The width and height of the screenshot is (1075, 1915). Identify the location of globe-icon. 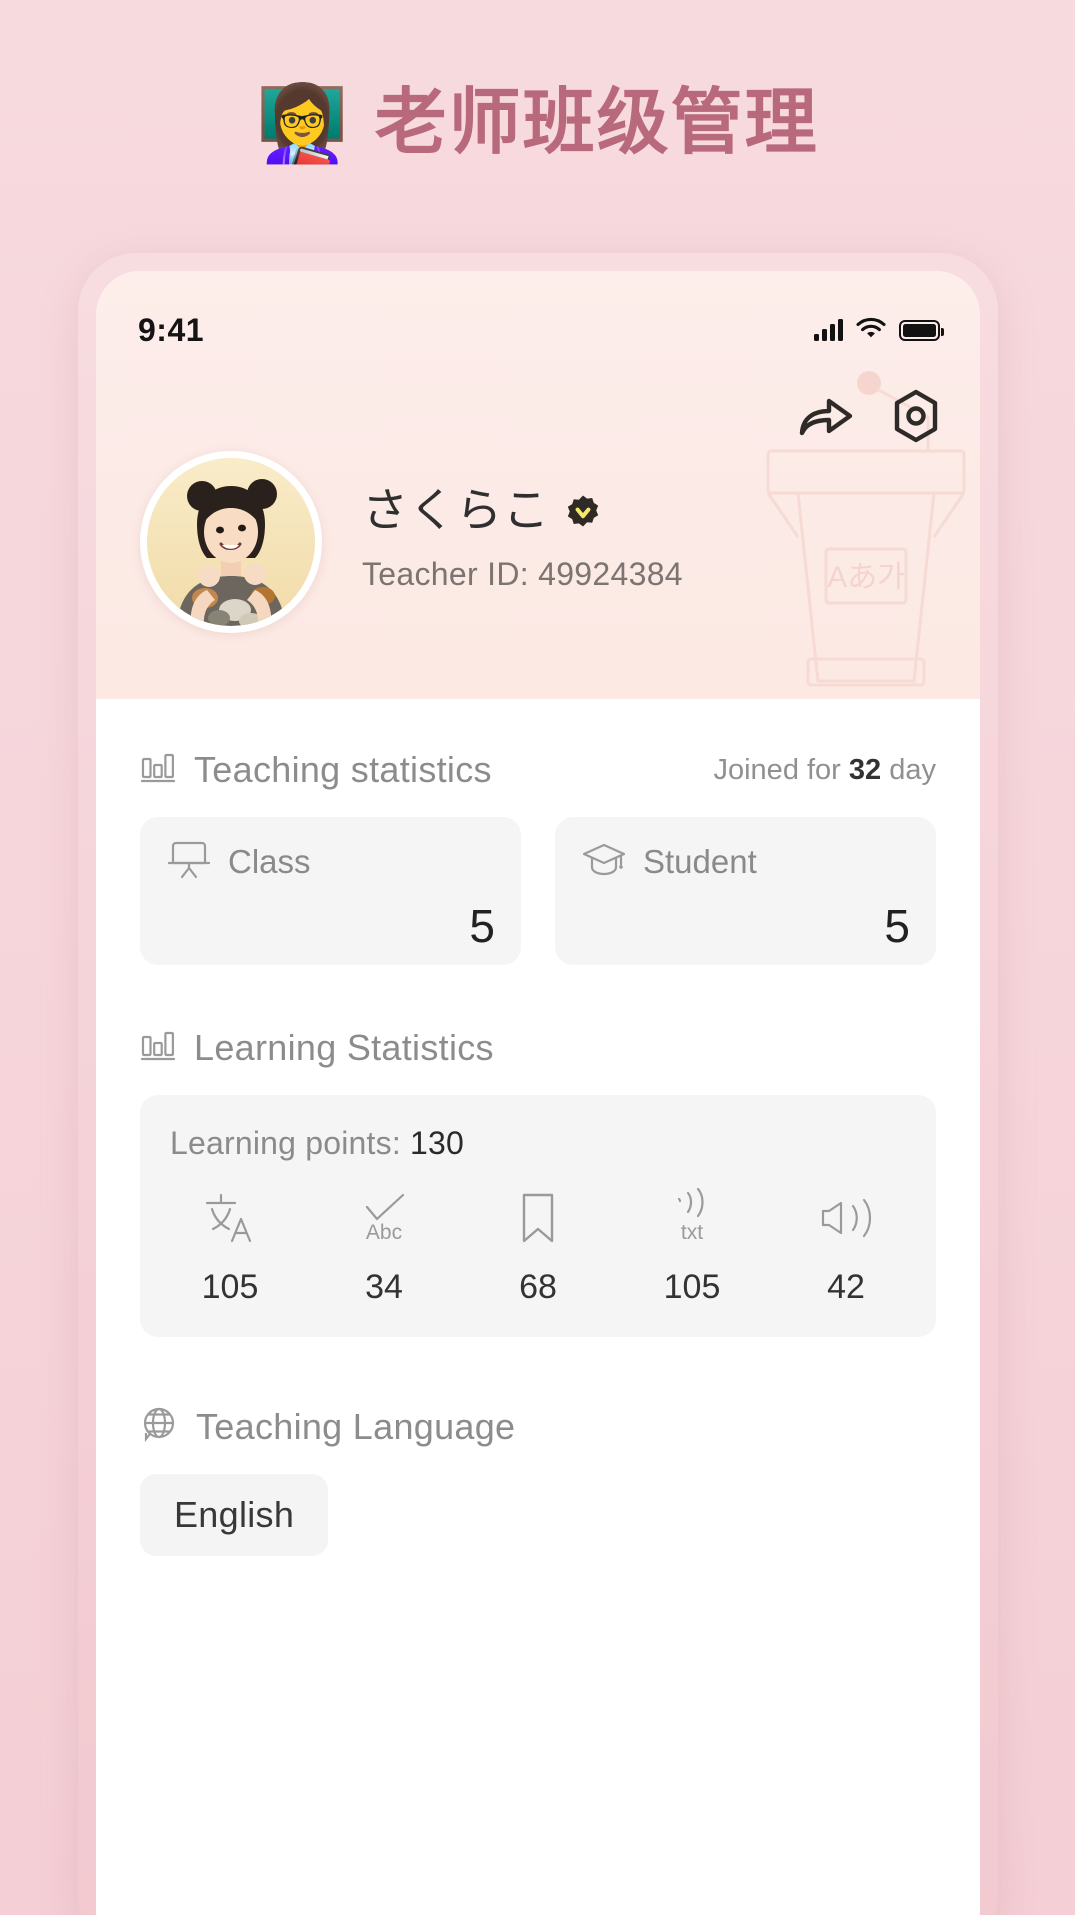
(159, 1426).